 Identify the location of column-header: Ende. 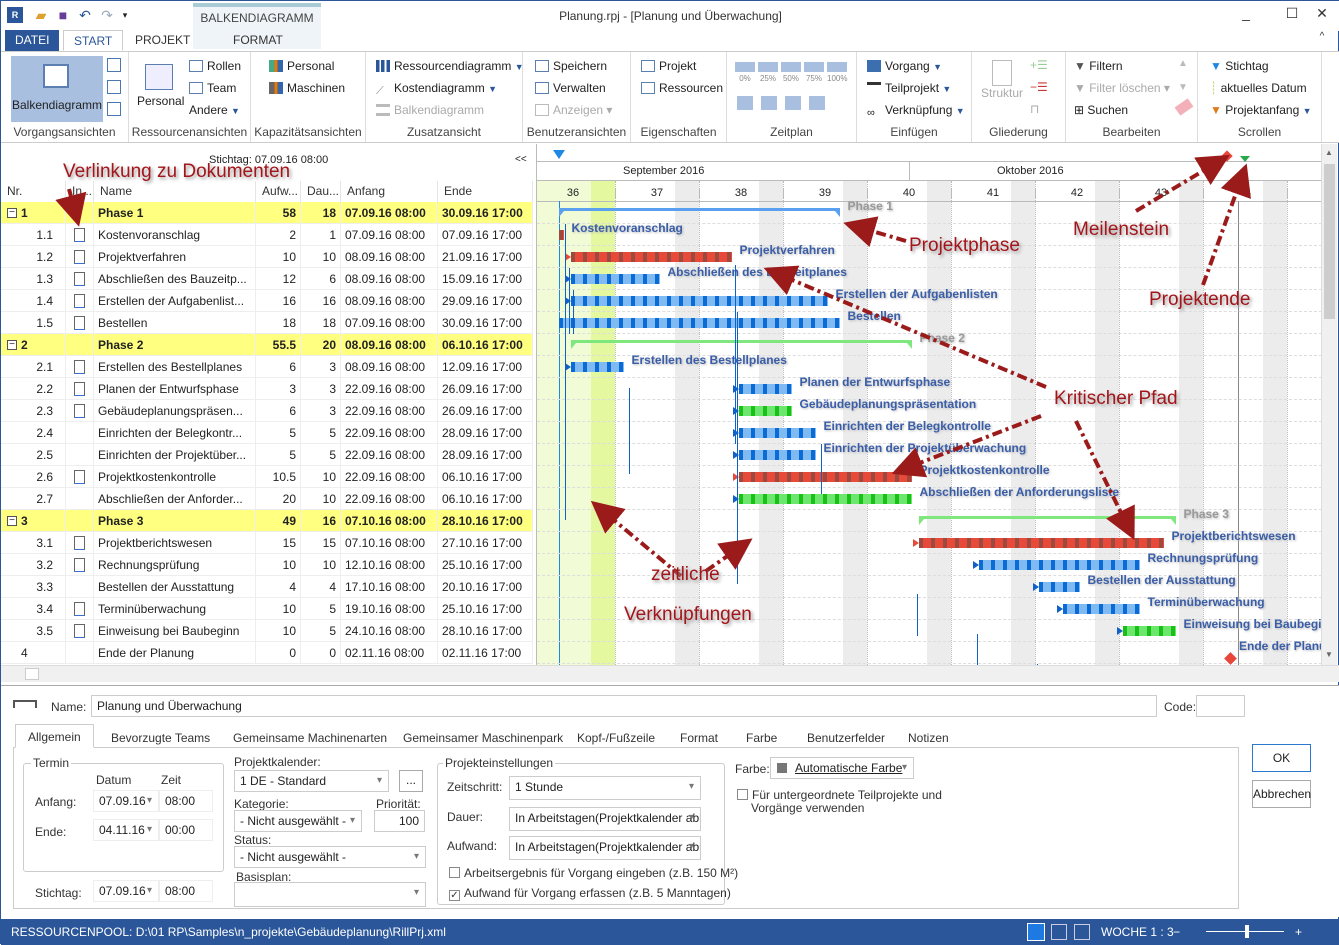
(485, 191).